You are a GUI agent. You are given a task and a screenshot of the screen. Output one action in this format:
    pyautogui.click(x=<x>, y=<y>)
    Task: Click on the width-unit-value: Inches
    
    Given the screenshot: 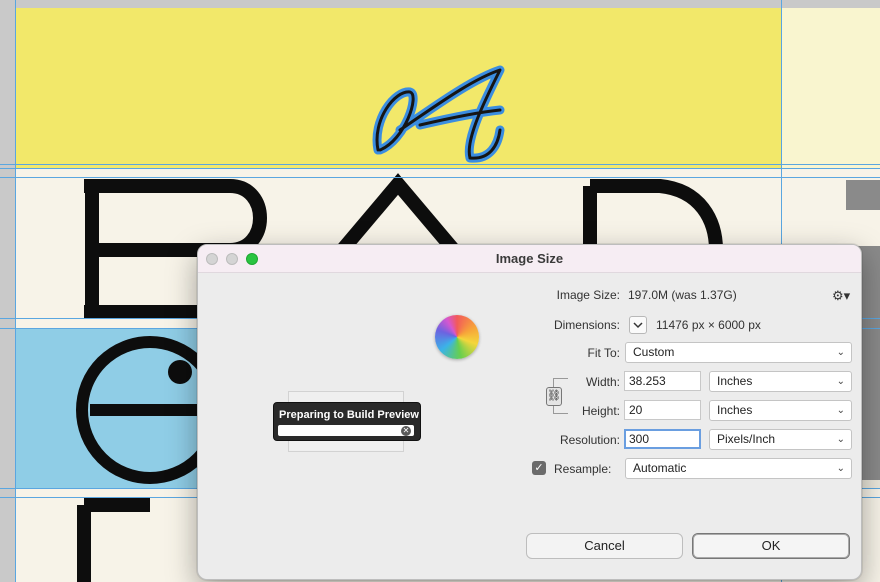 What is the action you would take?
    pyautogui.click(x=735, y=381)
    